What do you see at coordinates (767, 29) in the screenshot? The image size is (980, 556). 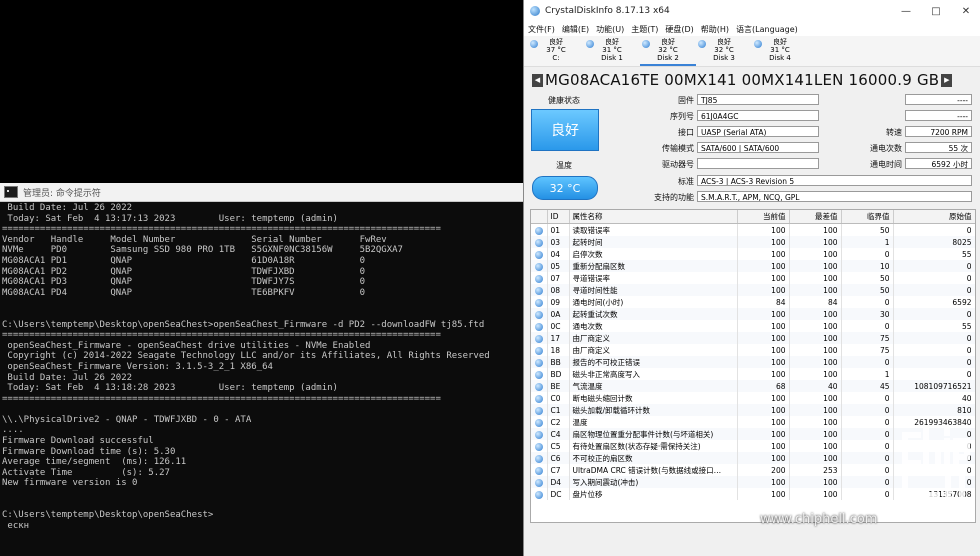 I see `menu-language: 语言(Language)` at bounding box center [767, 29].